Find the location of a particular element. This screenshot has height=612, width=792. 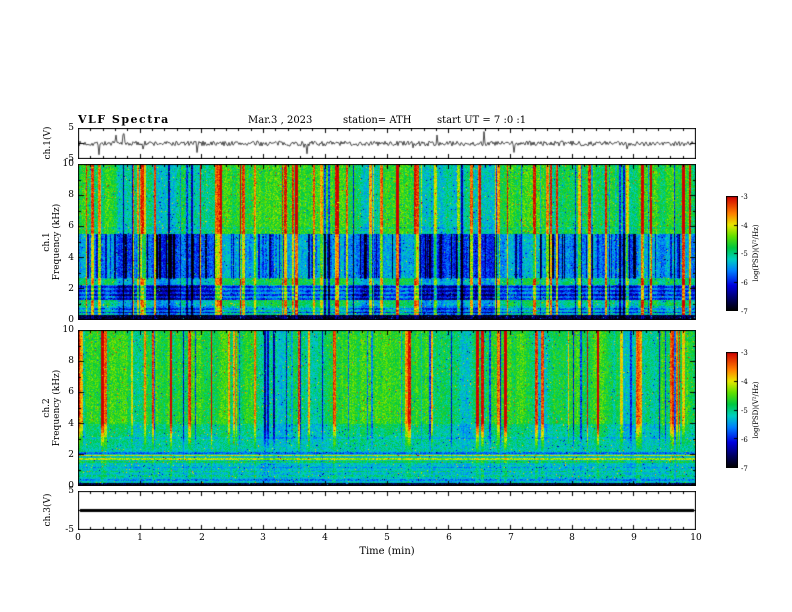

ch1-spec-ylabel-line1: ch.1 is located at coordinates (47, 242).